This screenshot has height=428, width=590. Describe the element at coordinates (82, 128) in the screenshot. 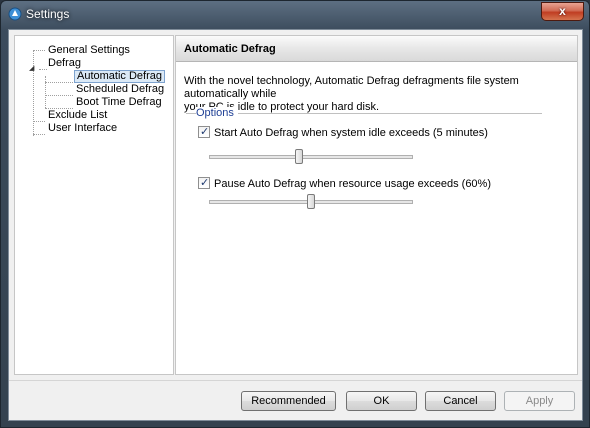

I see `tree-item-user-interface: User Interface` at that location.